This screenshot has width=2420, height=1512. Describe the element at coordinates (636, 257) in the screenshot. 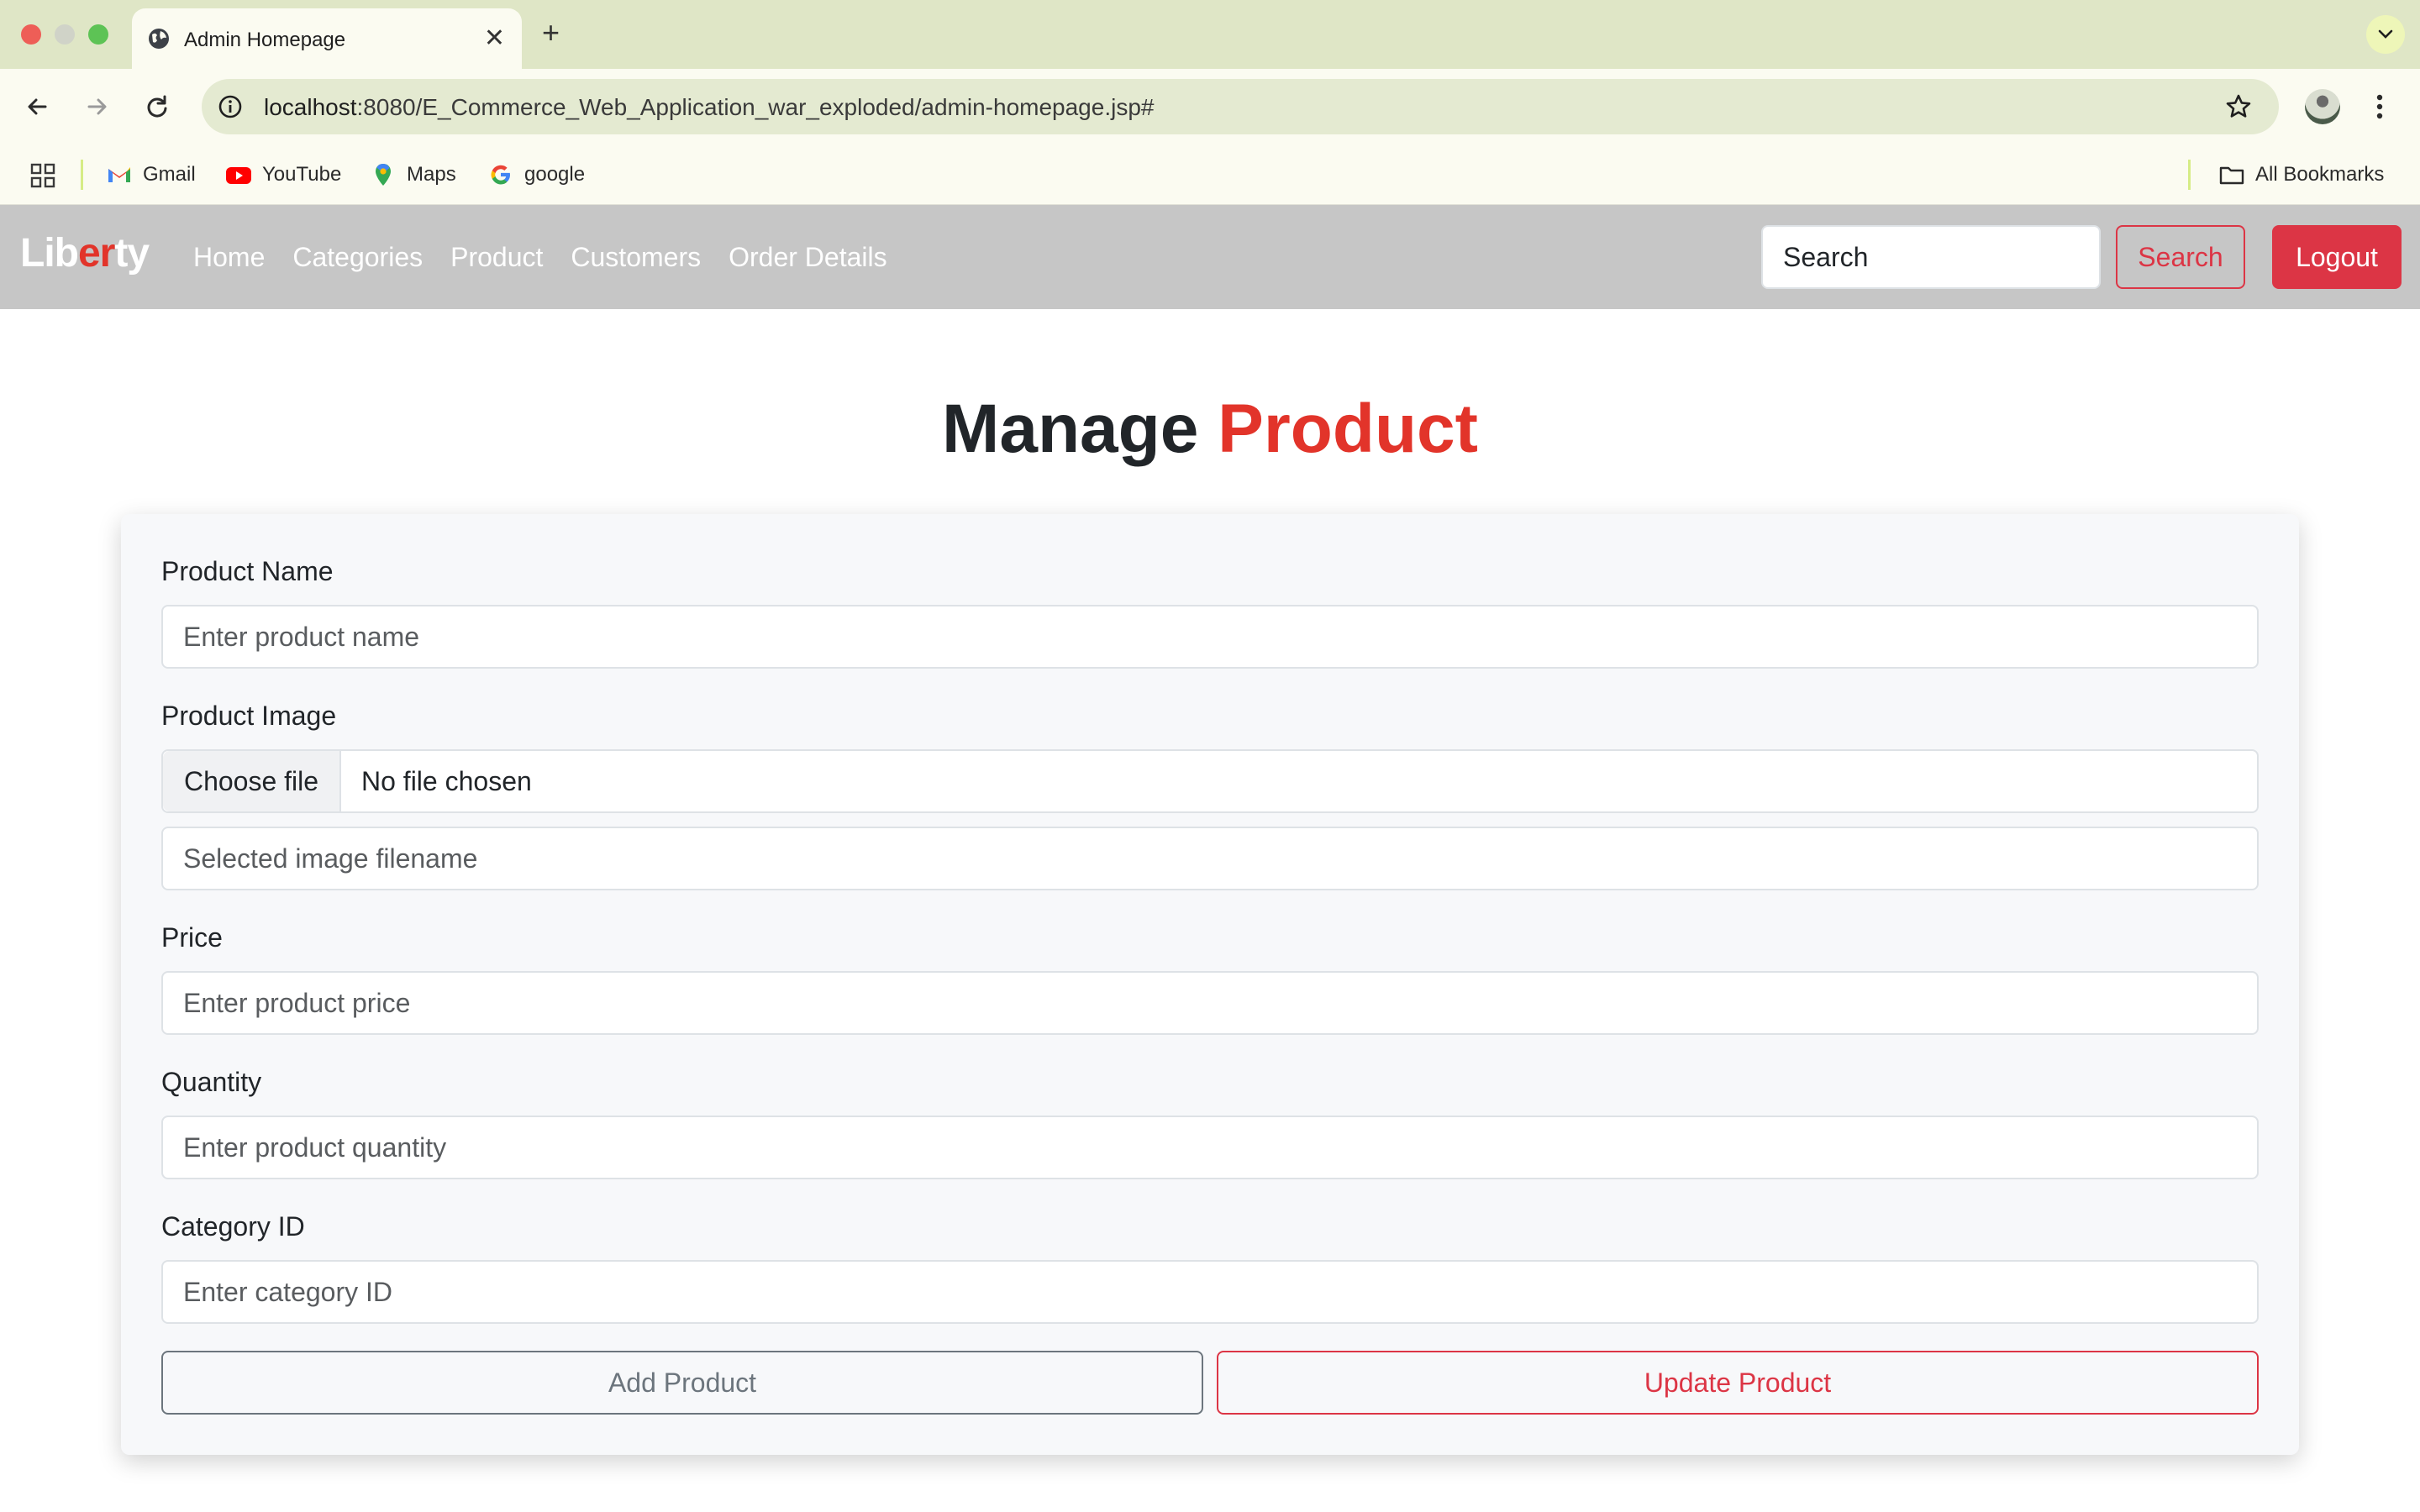

I see `nav-link-customers: Customers` at that location.